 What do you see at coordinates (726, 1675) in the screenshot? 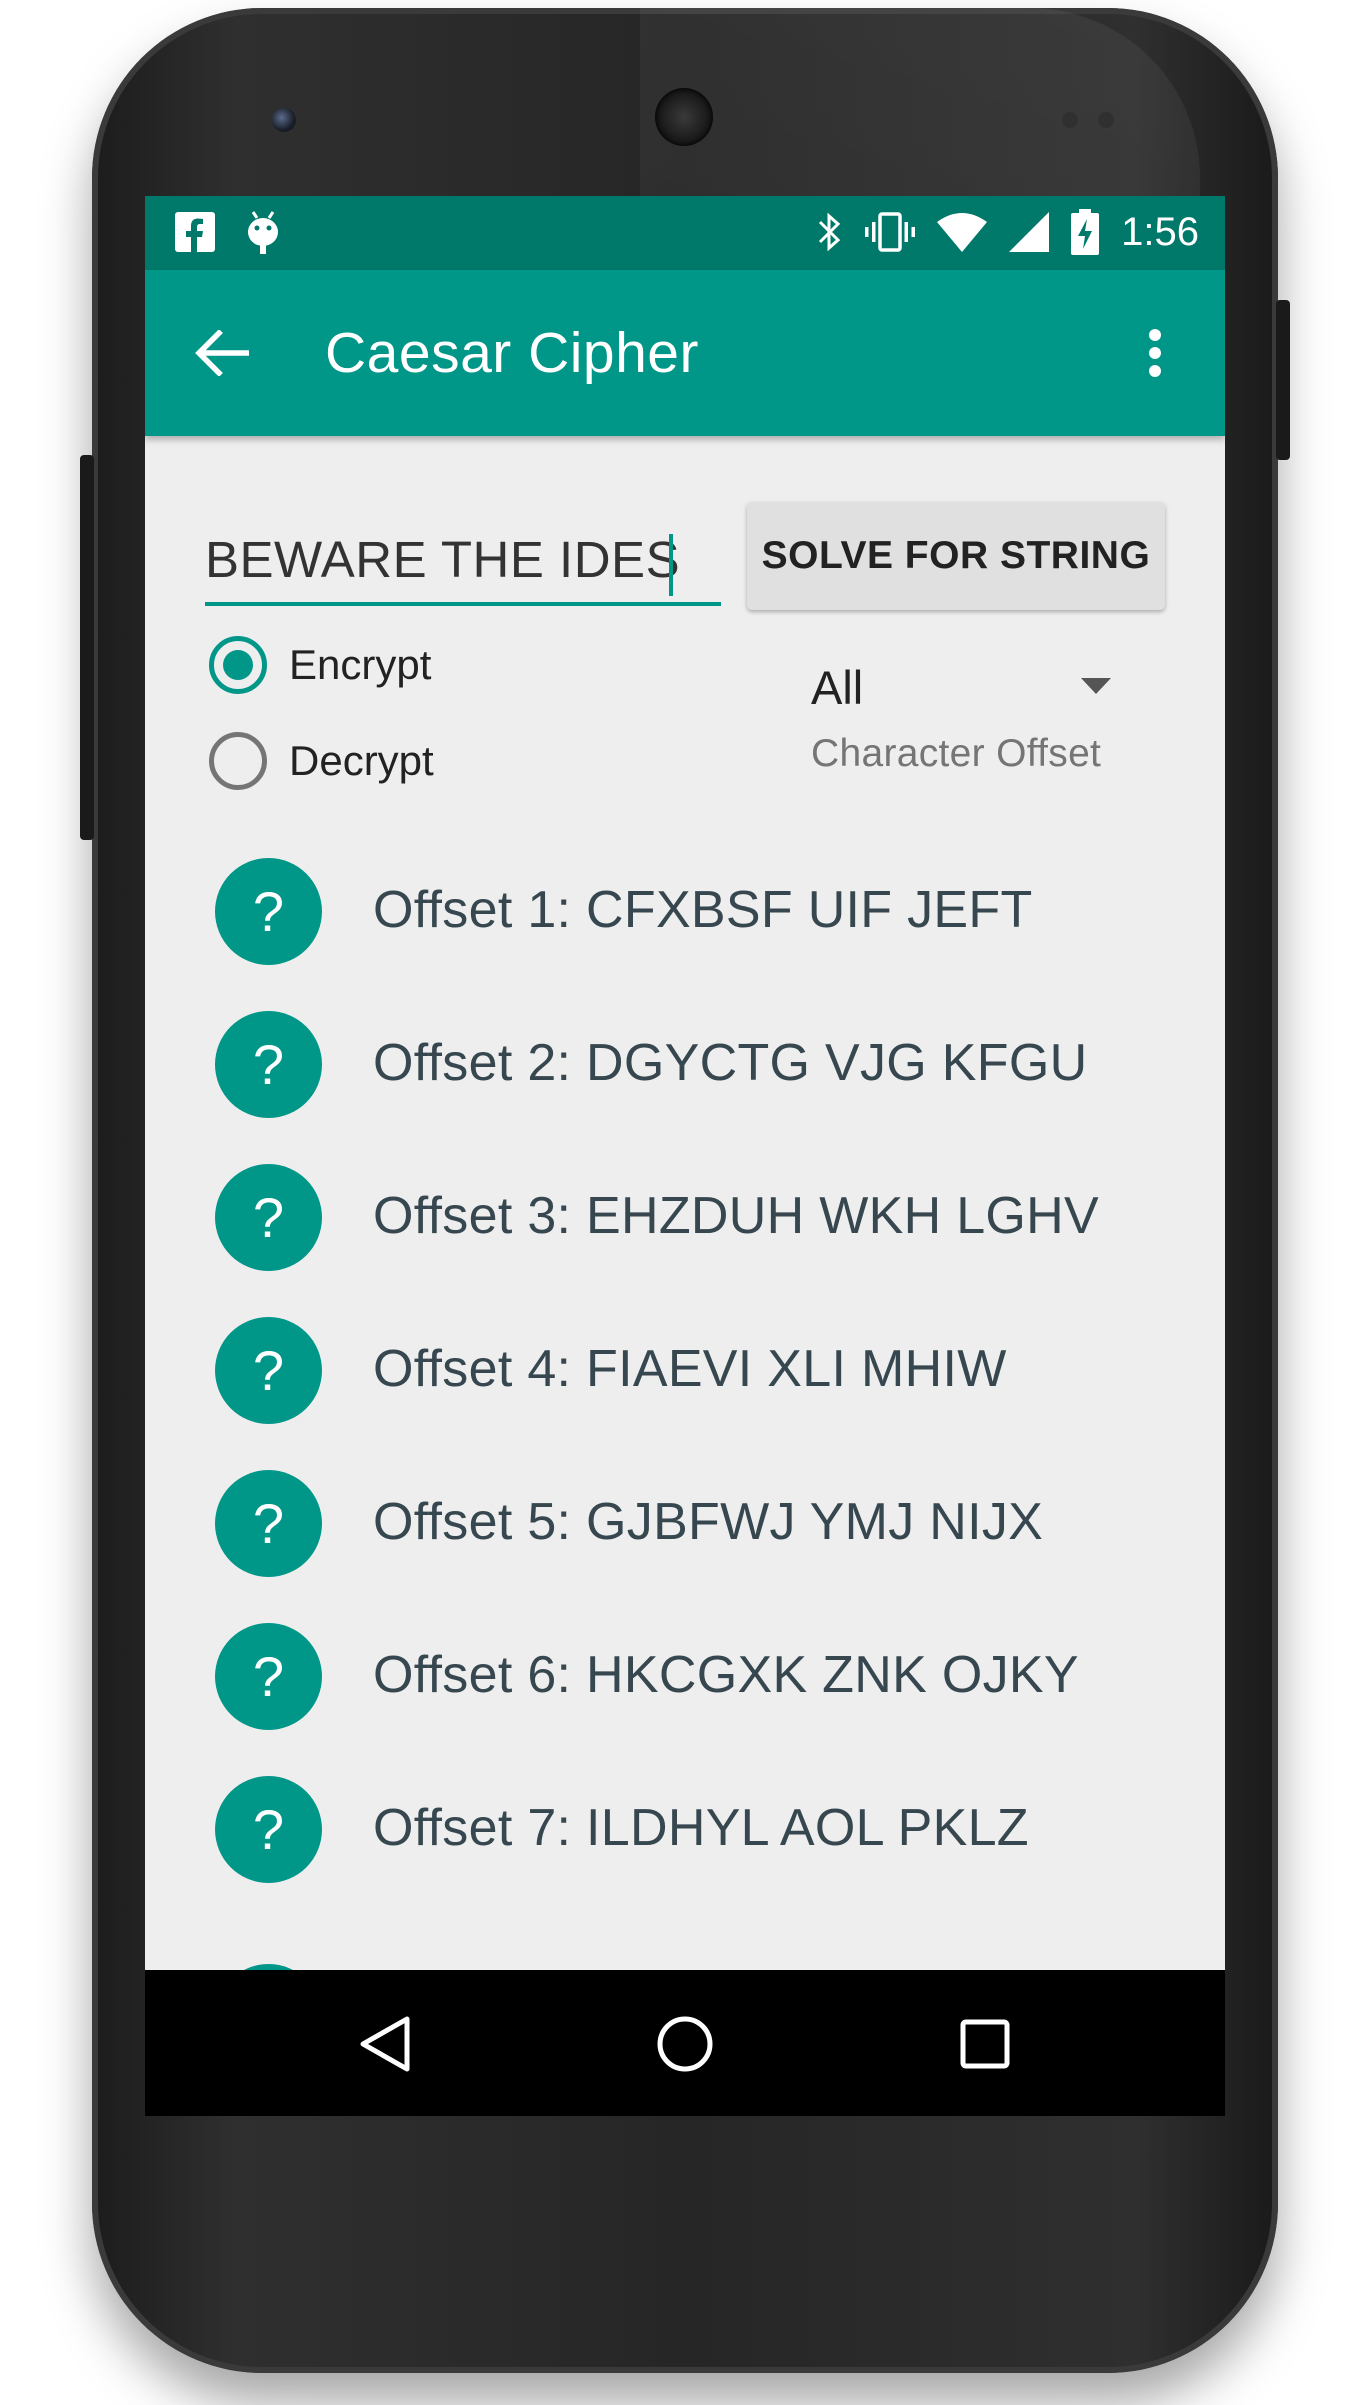
I see `result-text: Offset 6: HKCGXK ZNK OJKY` at bounding box center [726, 1675].